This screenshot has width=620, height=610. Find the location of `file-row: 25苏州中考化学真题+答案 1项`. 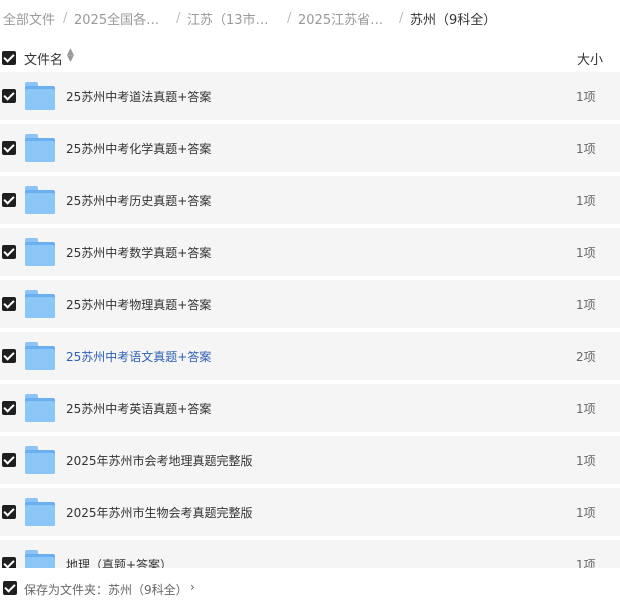

file-row: 25苏州中考化学真题+答案 1项 is located at coordinates (310, 148).